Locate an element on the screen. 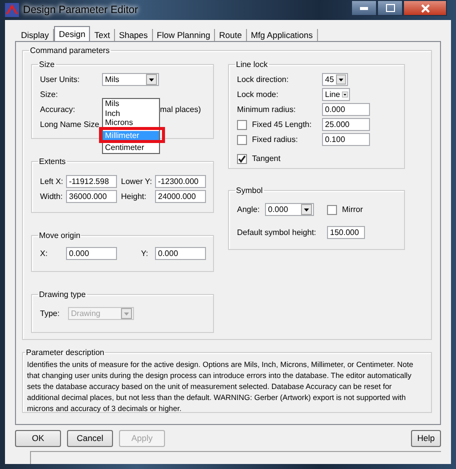 This screenshot has width=456, height=469. input-field: 25.000 is located at coordinates (346, 124).